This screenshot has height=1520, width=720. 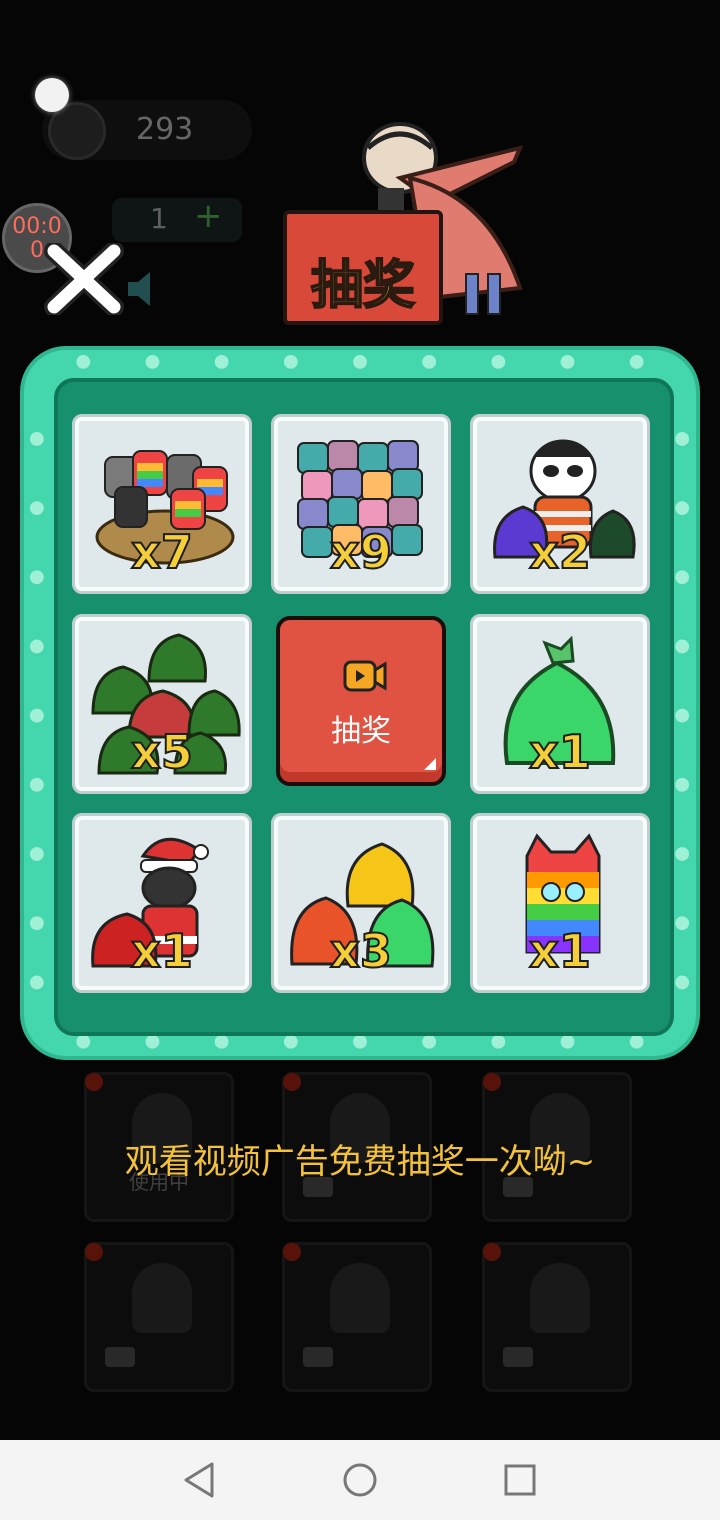 I want to click on prize-count: x3, so click(x=361, y=951).